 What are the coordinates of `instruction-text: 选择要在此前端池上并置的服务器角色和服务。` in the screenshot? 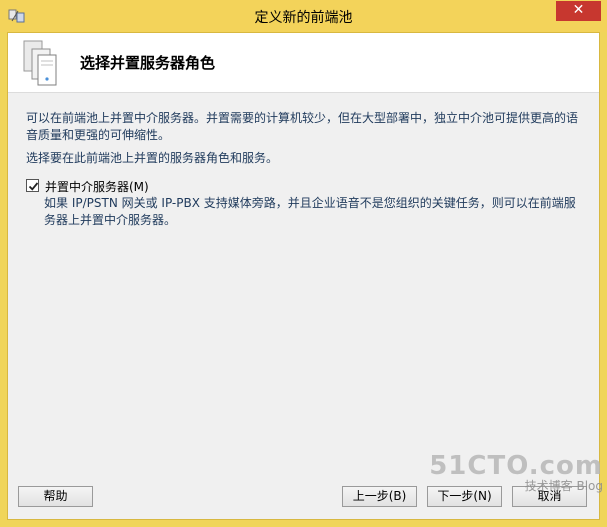 It's located at (152, 158).